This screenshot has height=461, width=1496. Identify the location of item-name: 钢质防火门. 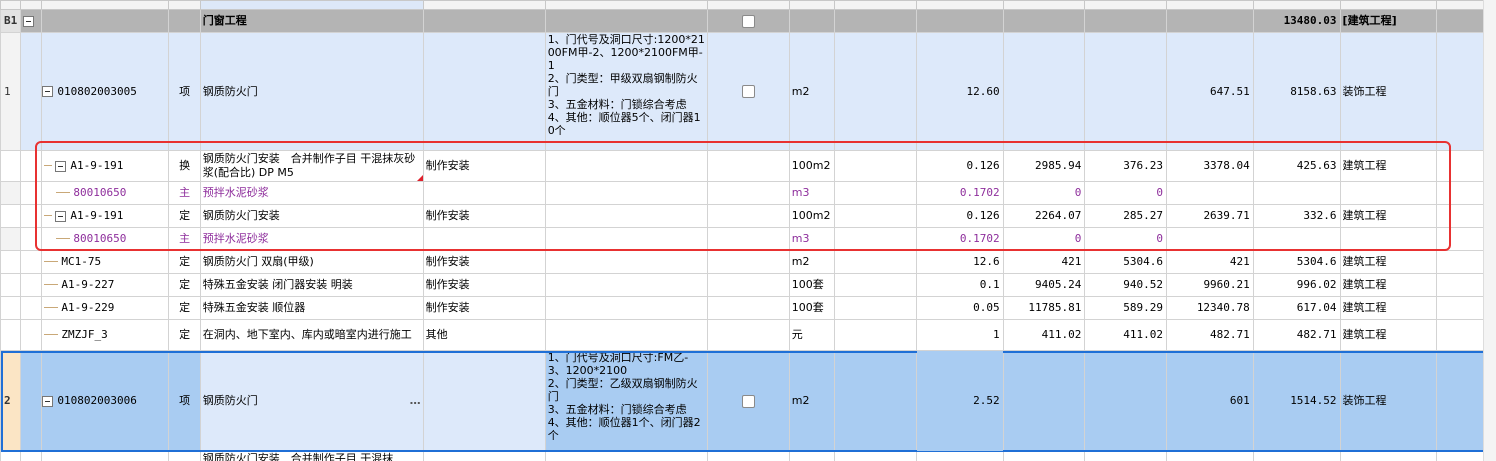
(230, 91).